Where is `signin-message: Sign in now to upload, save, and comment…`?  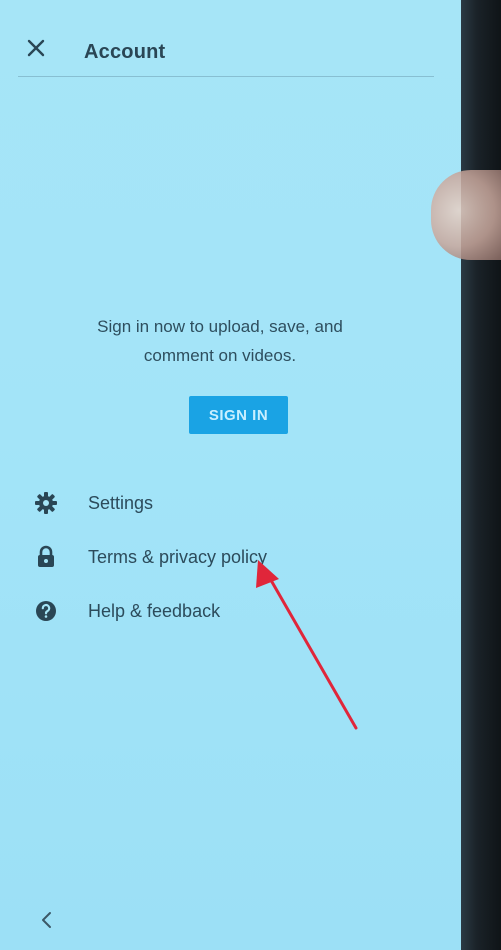 signin-message: Sign in now to upload, save, and comment… is located at coordinates (220, 341).